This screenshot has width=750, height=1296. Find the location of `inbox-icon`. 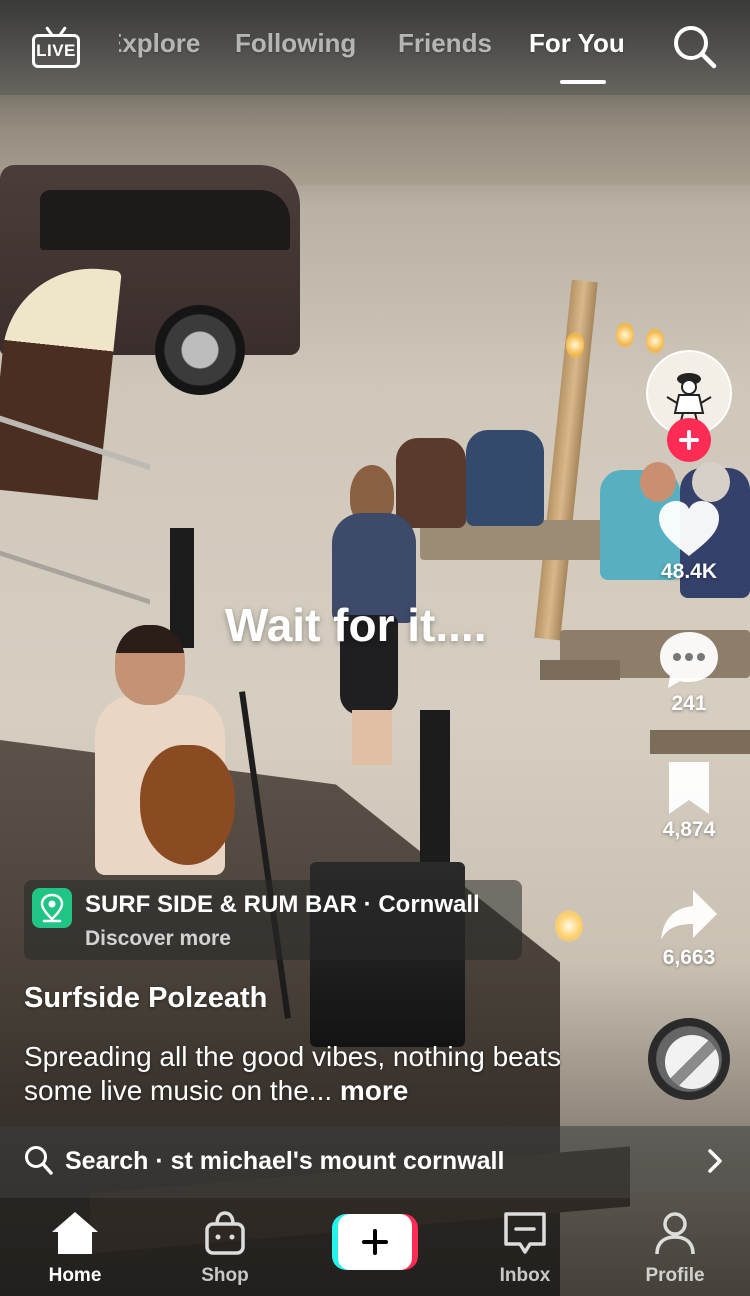

inbox-icon is located at coordinates (525, 1233).